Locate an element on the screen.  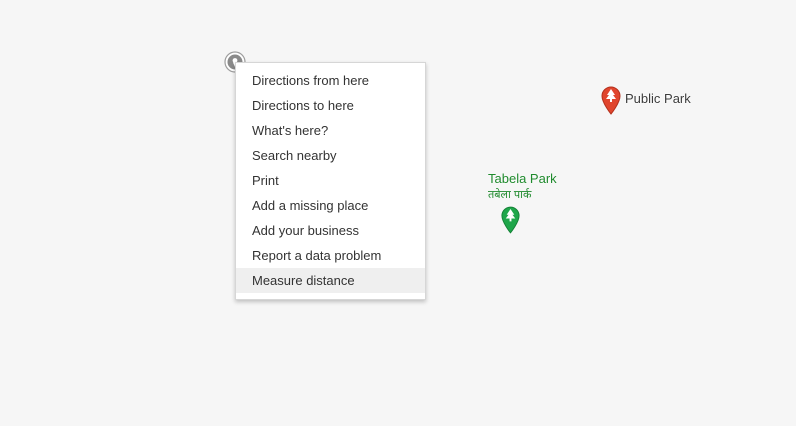
menu-item-print: Print is located at coordinates (330, 180).